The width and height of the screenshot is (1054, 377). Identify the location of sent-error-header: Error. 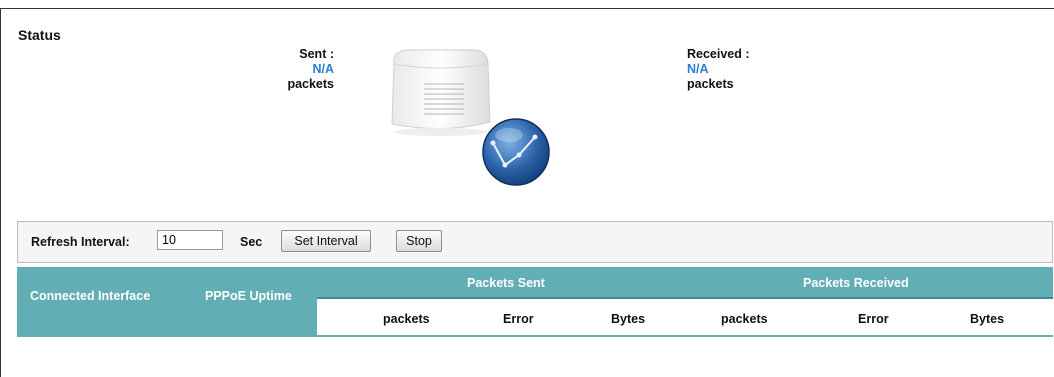
(518, 319).